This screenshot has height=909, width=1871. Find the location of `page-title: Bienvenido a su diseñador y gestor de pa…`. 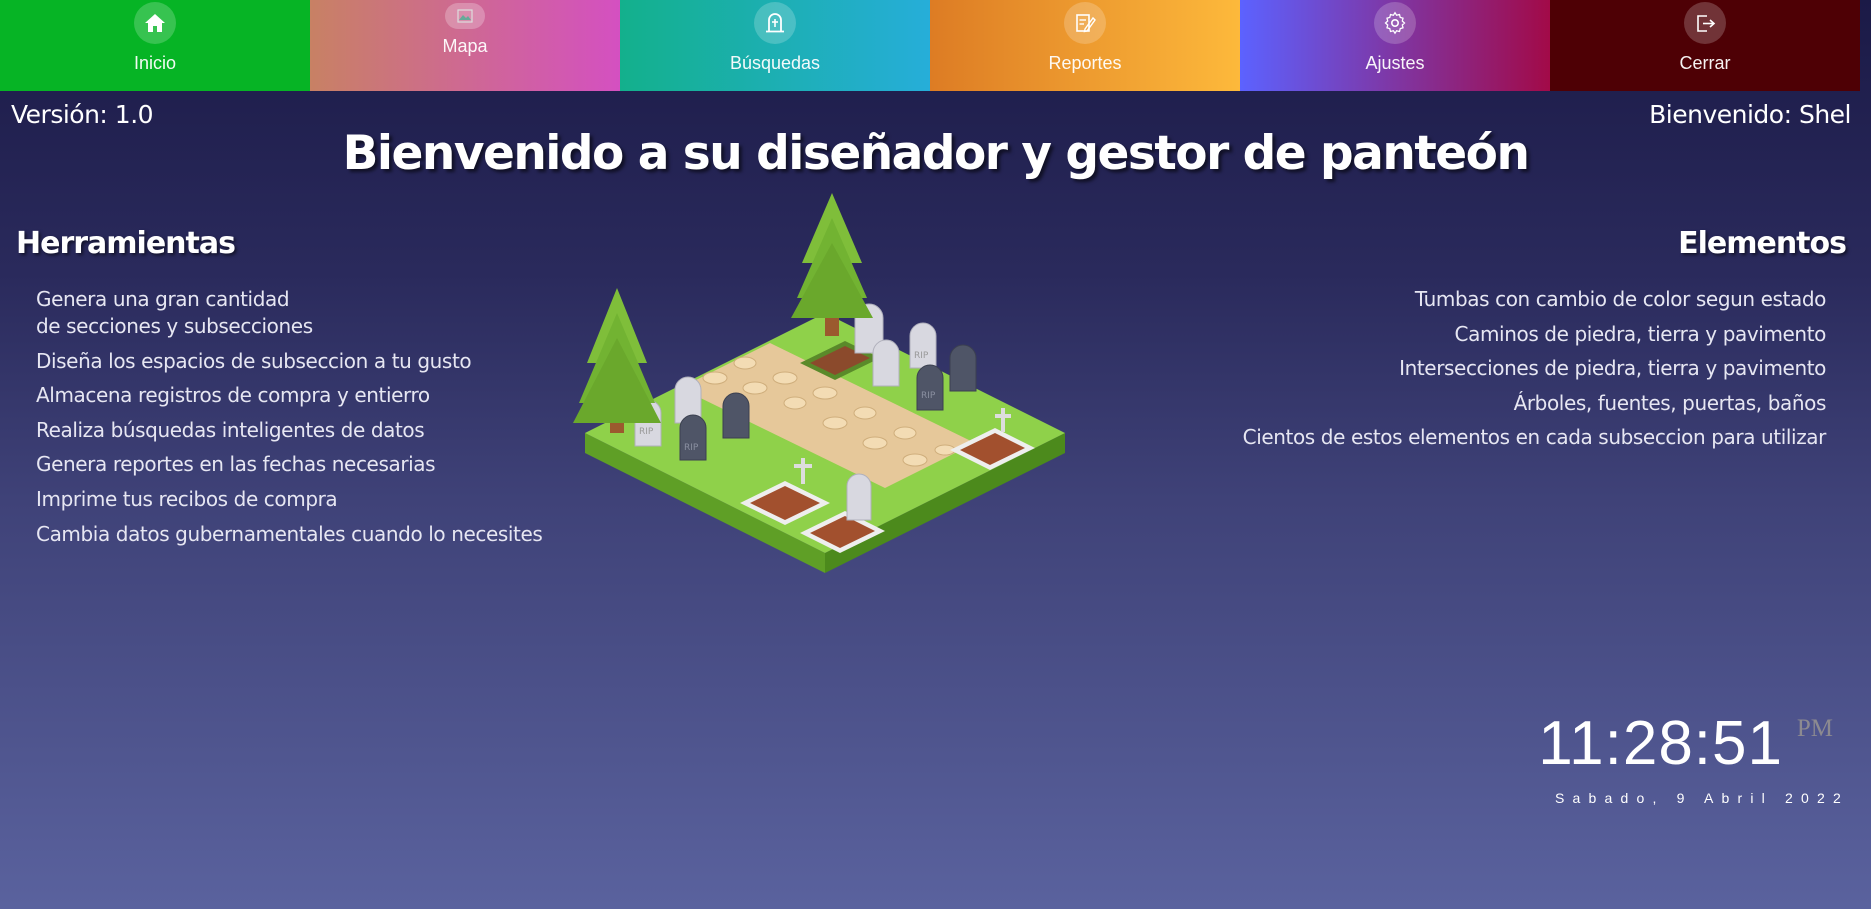

page-title: Bienvenido a su diseñador y gestor de pa… is located at coordinates (936, 153).